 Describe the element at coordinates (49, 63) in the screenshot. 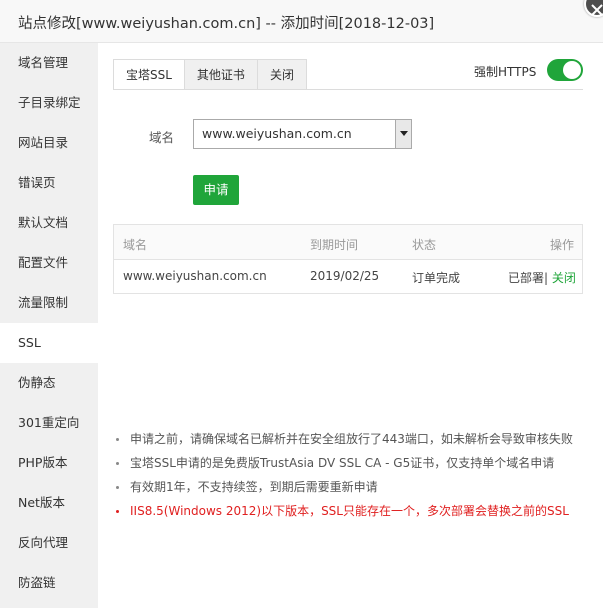

I see `sidebar-item-domain-management: 域名管理` at that location.